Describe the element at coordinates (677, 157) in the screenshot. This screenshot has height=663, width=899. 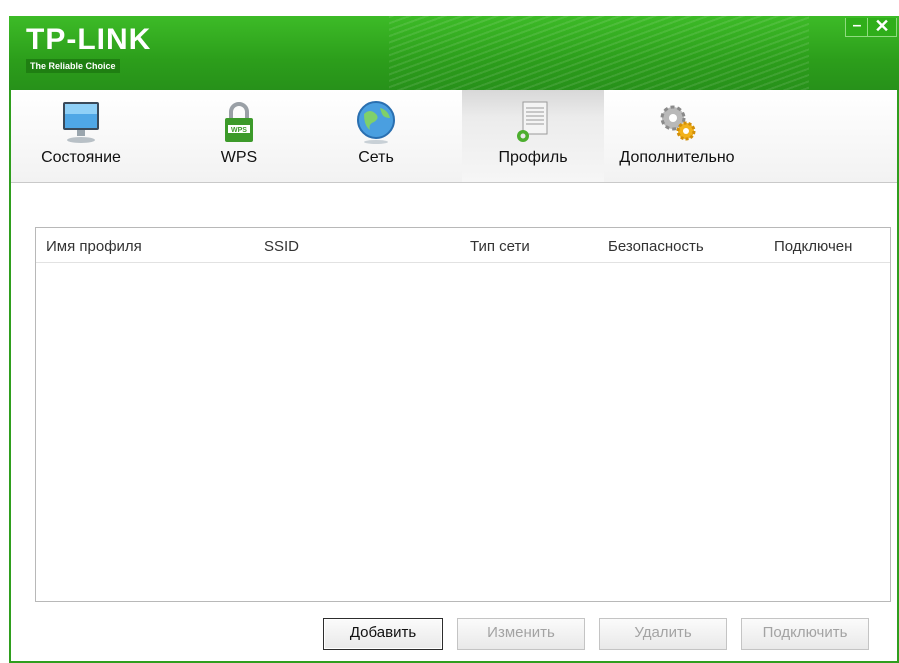
I see `tab-advanced-label: Дополнительно` at that location.